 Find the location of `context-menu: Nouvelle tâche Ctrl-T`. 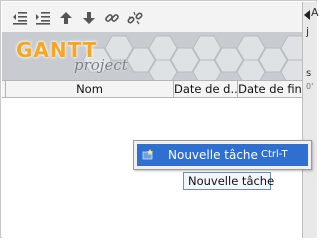

context-menu: Nouvelle tâche Ctrl-T is located at coordinates (222, 155).